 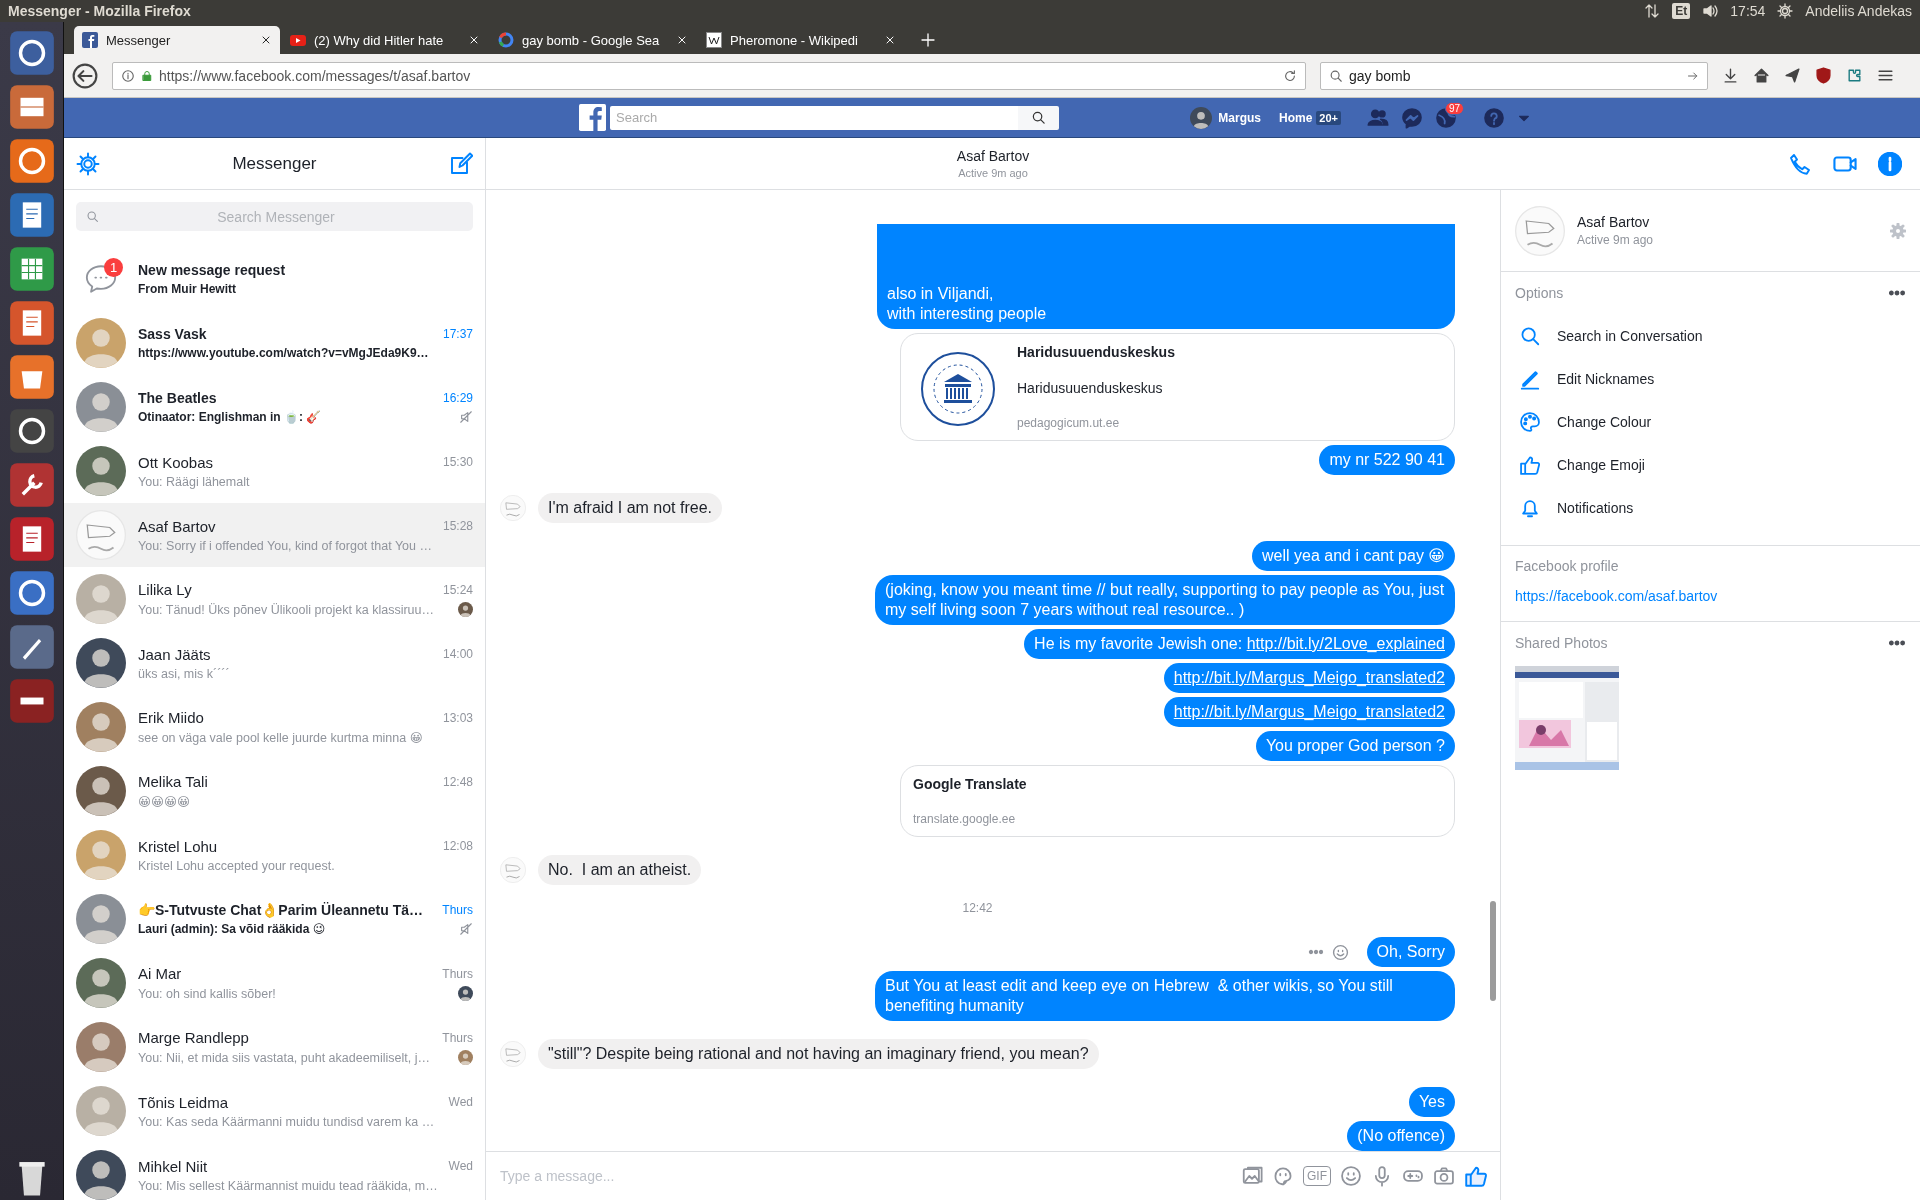 What do you see at coordinates (1800, 163) in the screenshot?
I see `phone-icon` at bounding box center [1800, 163].